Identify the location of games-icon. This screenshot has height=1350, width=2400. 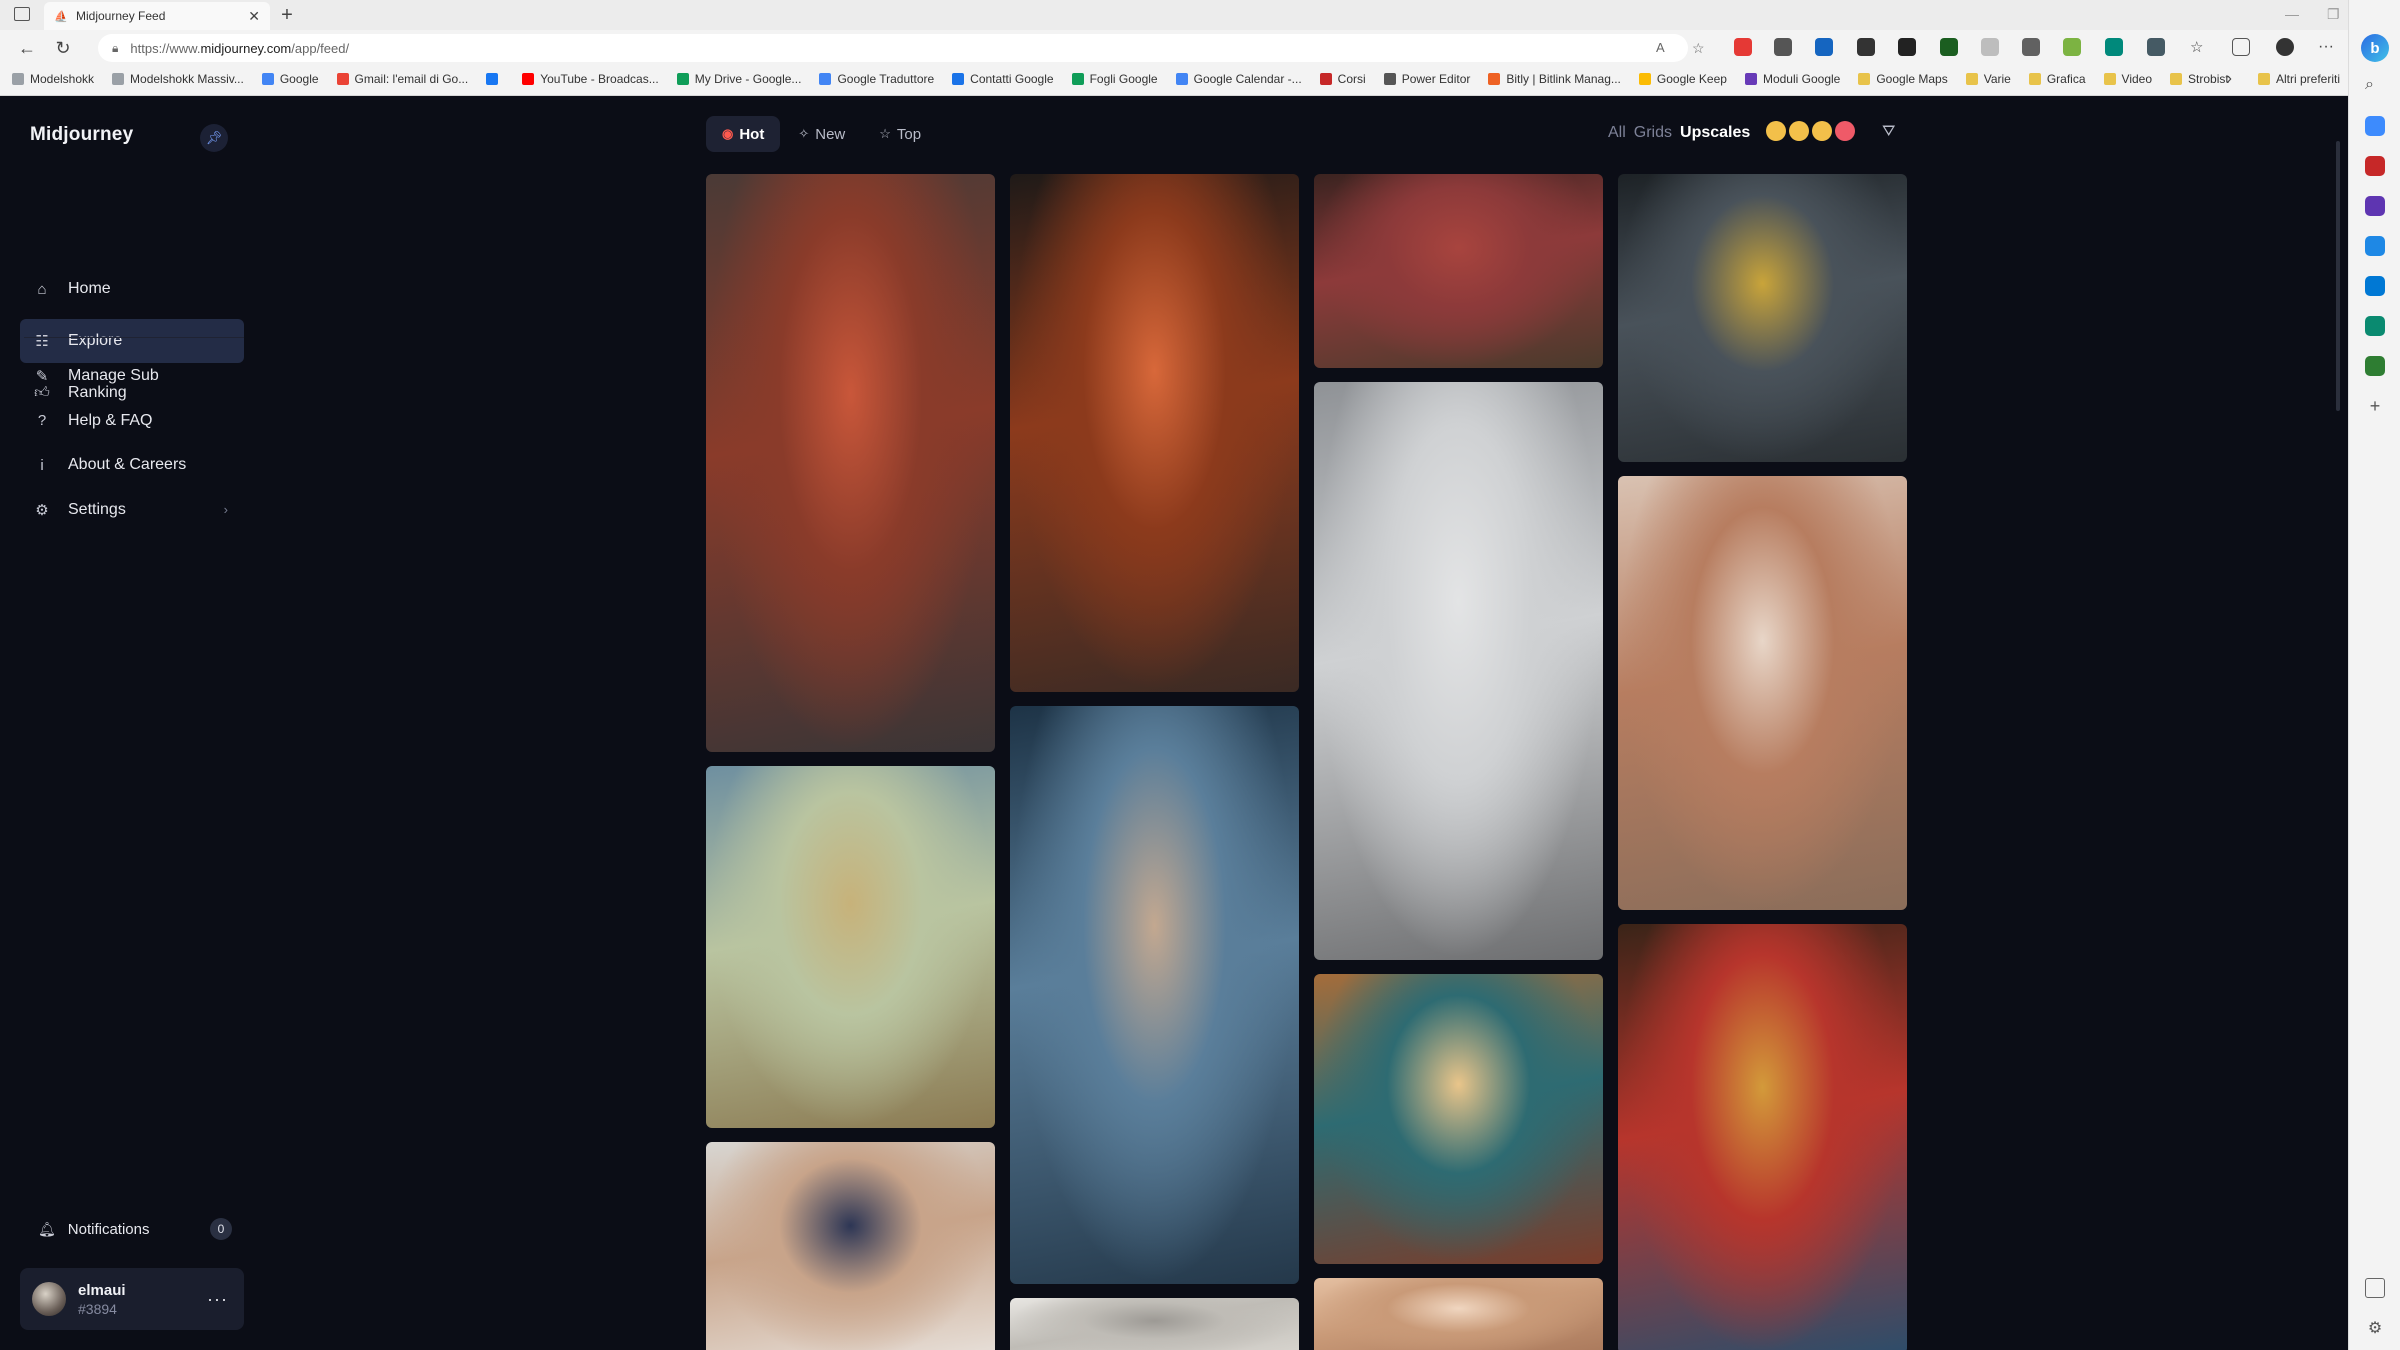
(2375, 206).